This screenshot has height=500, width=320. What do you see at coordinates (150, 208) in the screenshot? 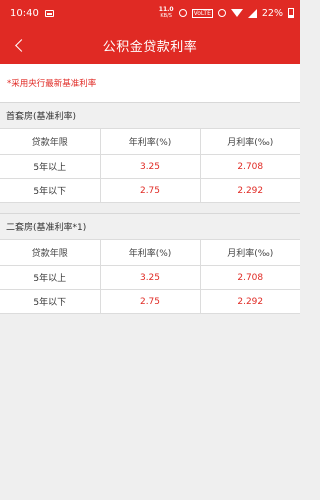
I see `section-spacer` at bounding box center [150, 208].